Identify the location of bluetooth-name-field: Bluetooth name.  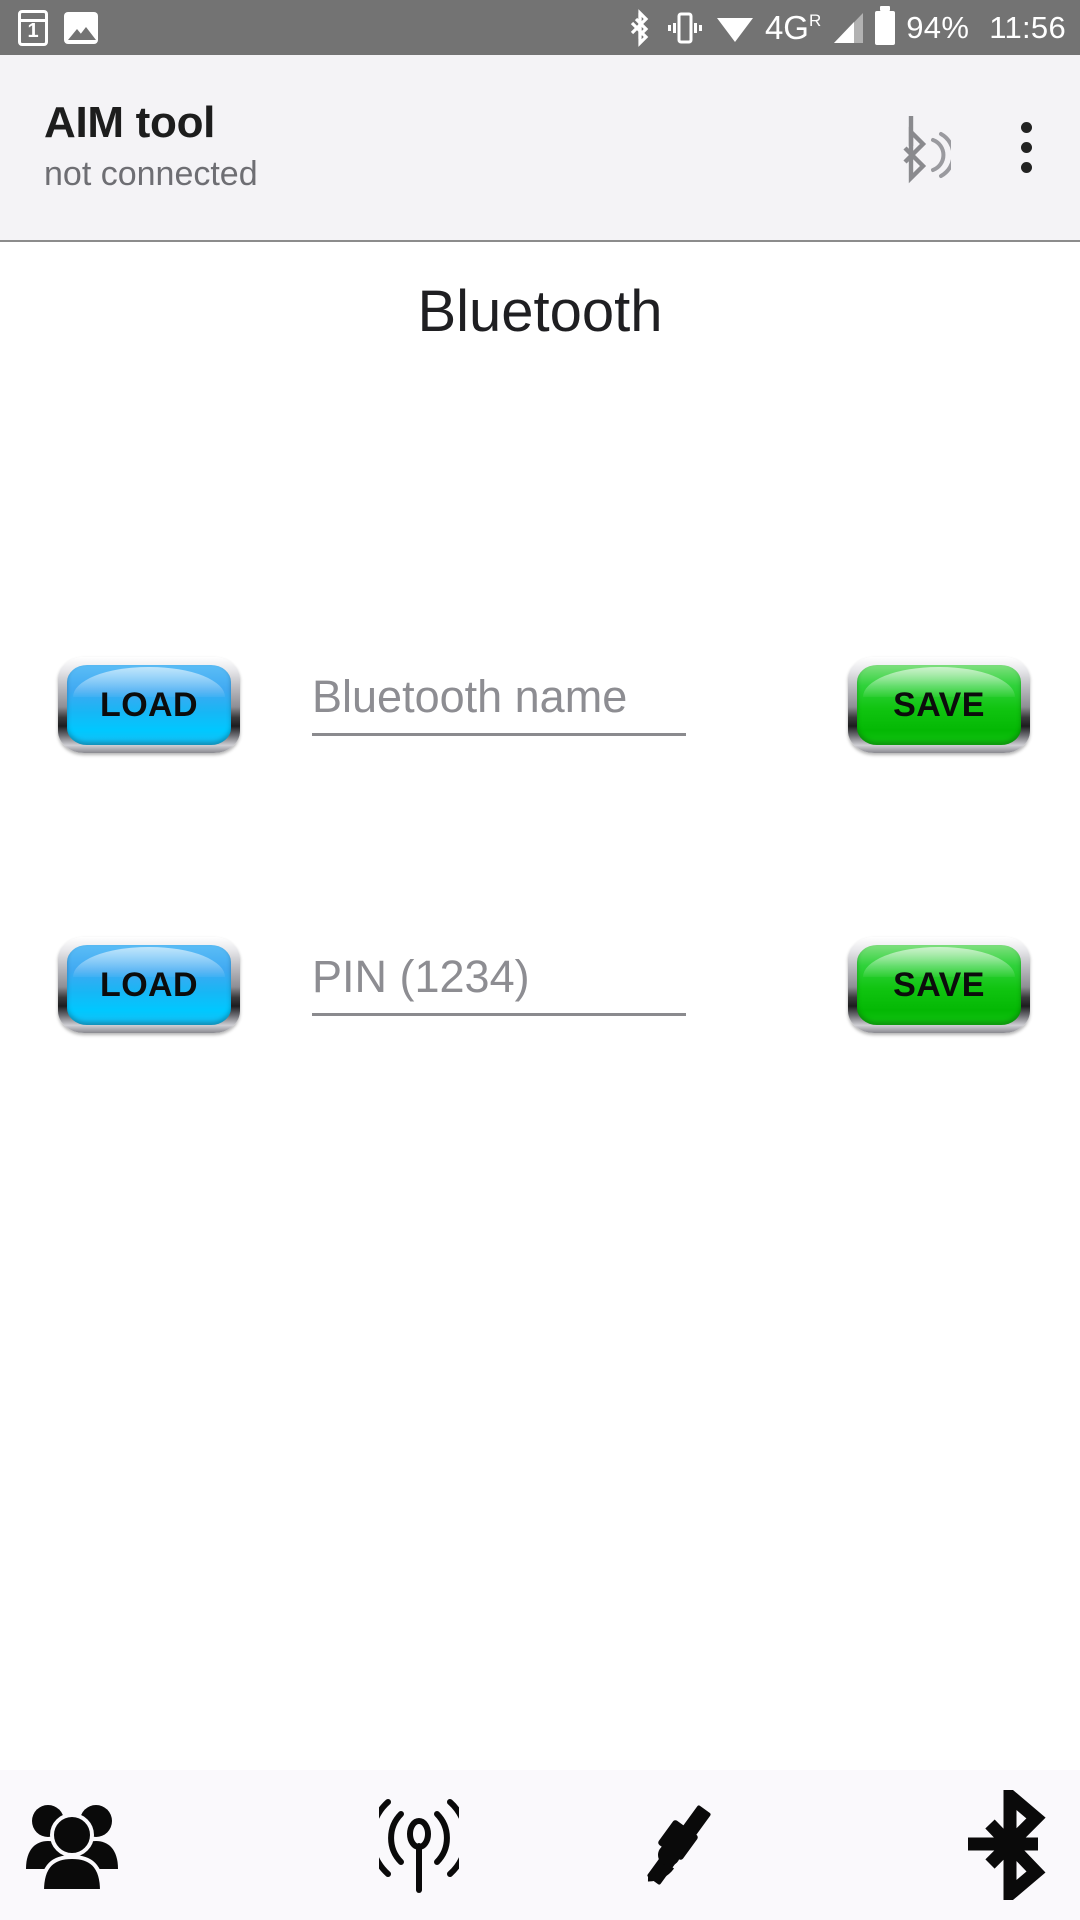
(499, 705).